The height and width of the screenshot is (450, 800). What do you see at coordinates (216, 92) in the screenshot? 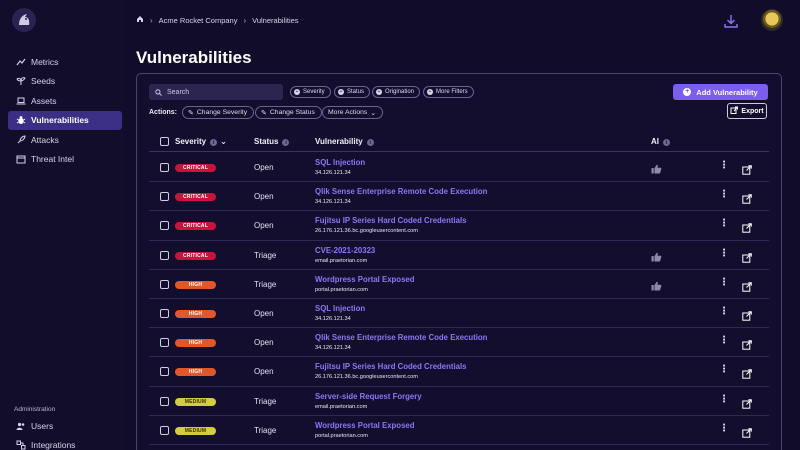
I see `search-input: Search` at bounding box center [216, 92].